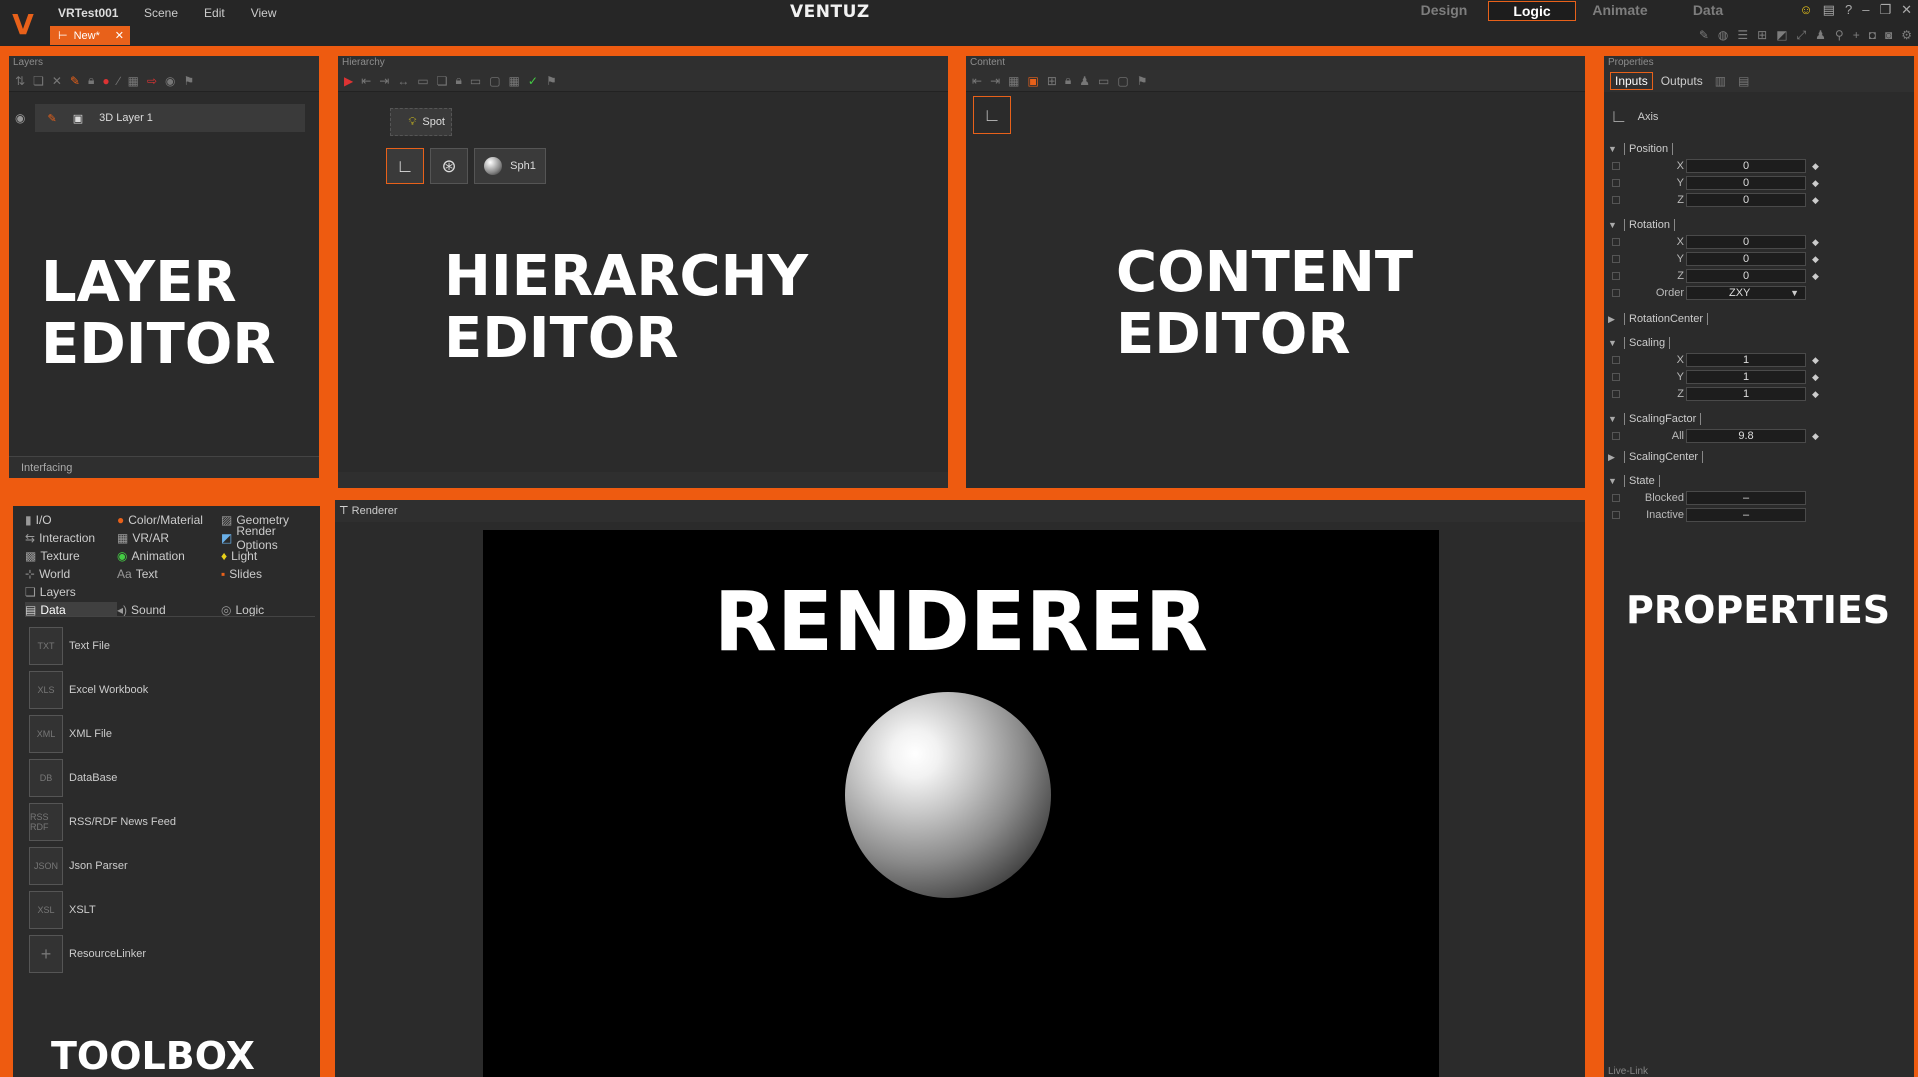 The width and height of the screenshot is (1918, 1077). I want to click on rotation-z-input: 0, so click(1746, 276).